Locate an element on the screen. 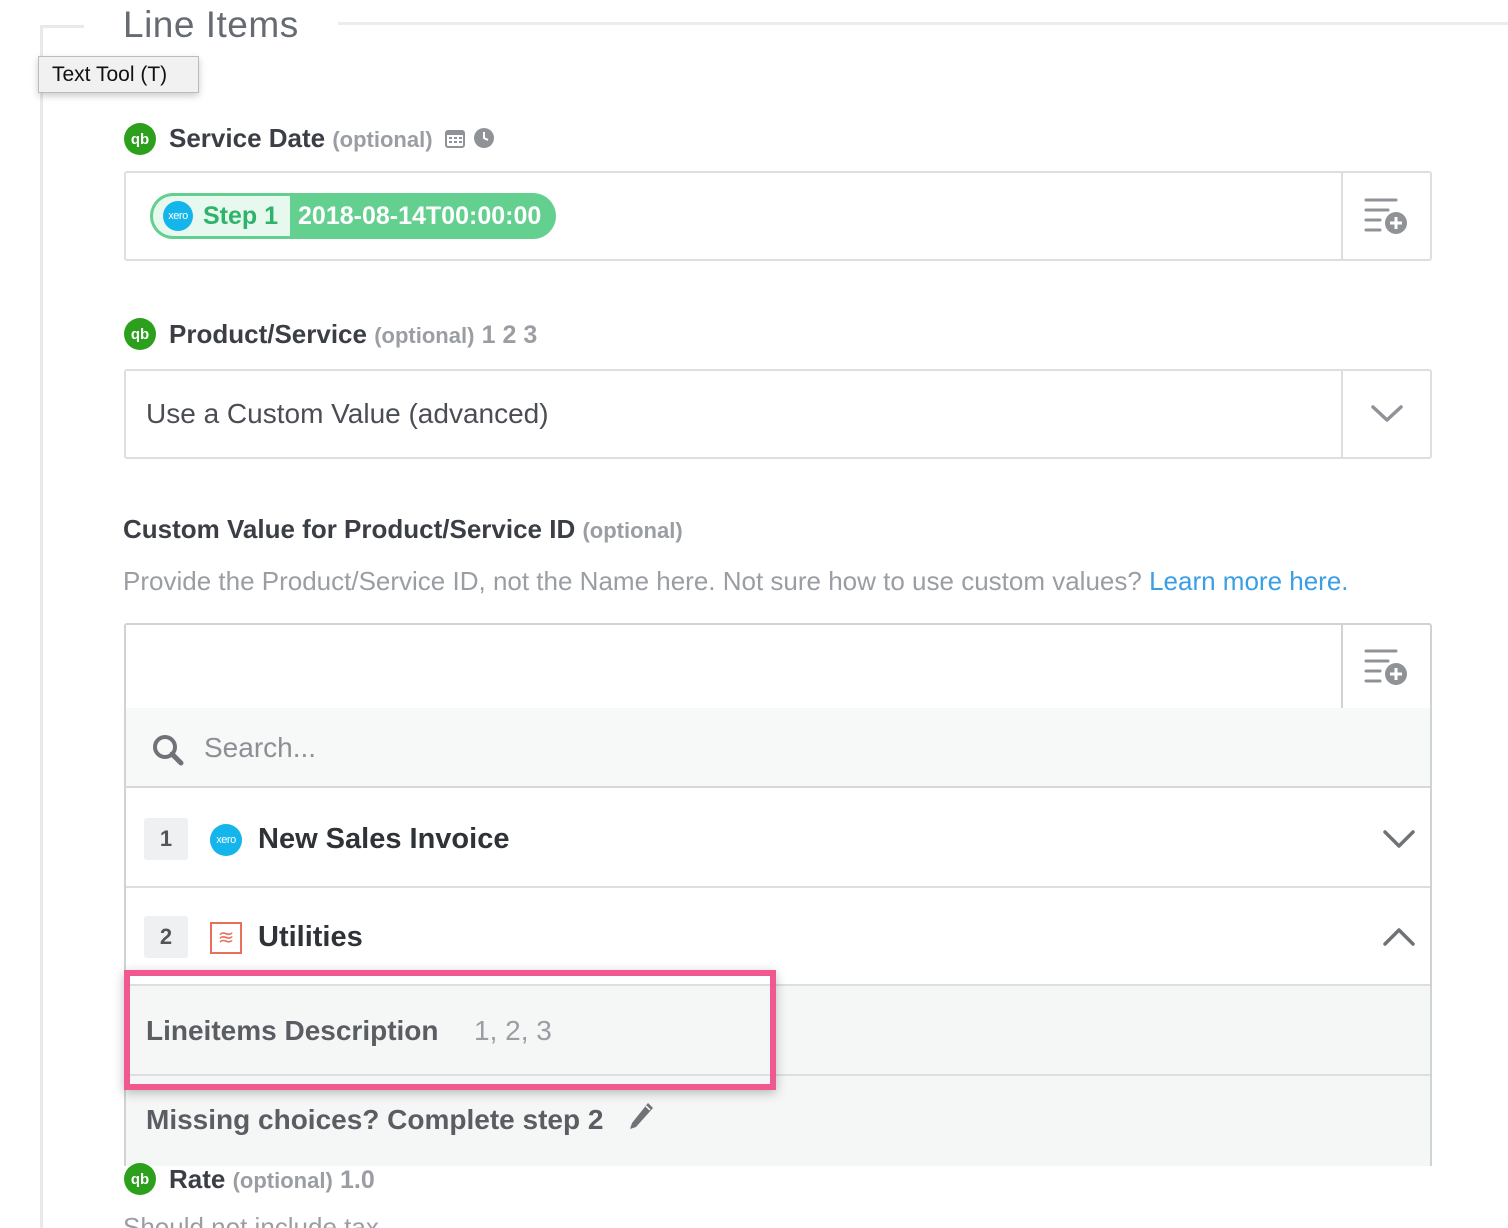 Image resolution: width=1508 pixels, height=1228 pixels. calendar-icon is located at coordinates (455, 140).